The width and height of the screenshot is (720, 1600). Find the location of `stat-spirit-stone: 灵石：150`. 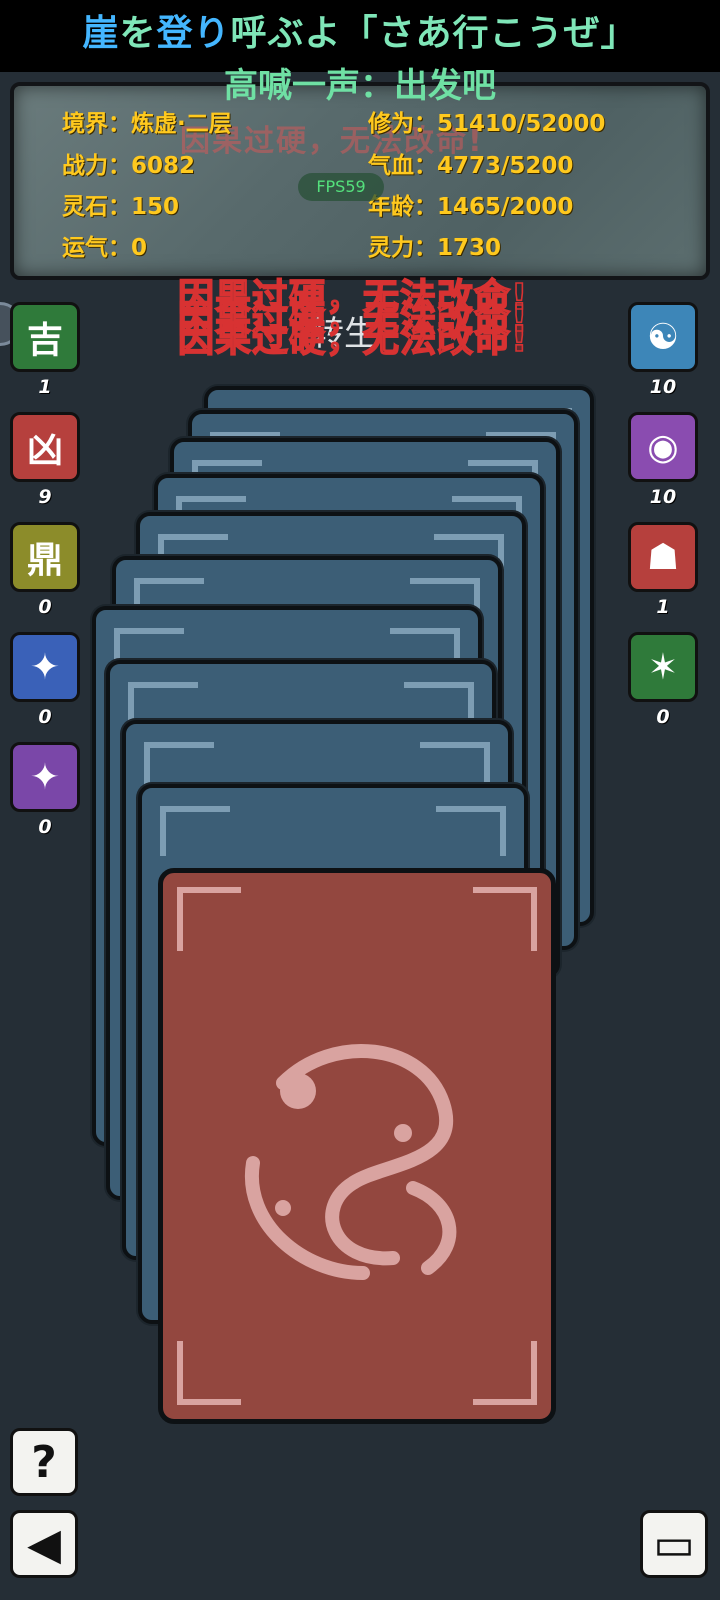

stat-spirit-stone: 灵石：150 is located at coordinates (121, 207).